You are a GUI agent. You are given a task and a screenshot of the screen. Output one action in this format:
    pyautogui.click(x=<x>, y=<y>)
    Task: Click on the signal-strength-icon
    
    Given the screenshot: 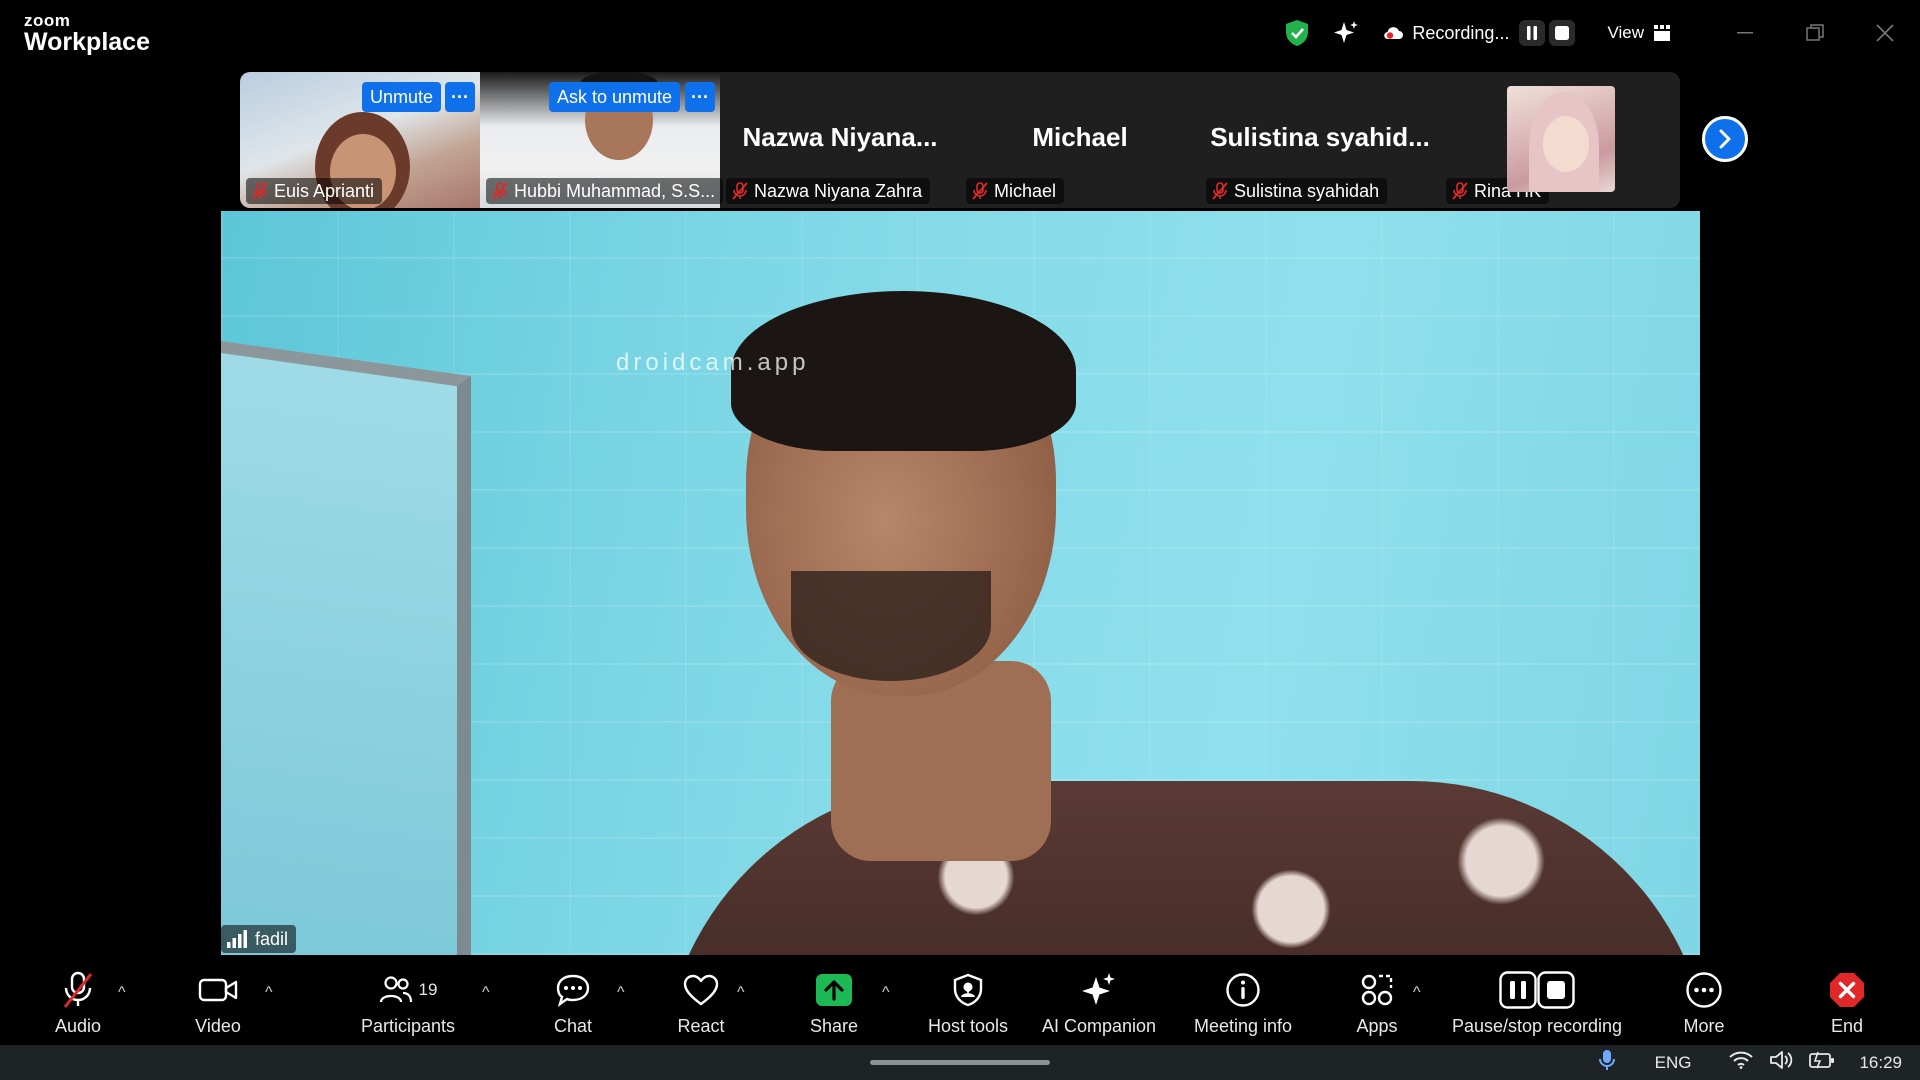 What is the action you would take?
    pyautogui.click(x=237, y=939)
    